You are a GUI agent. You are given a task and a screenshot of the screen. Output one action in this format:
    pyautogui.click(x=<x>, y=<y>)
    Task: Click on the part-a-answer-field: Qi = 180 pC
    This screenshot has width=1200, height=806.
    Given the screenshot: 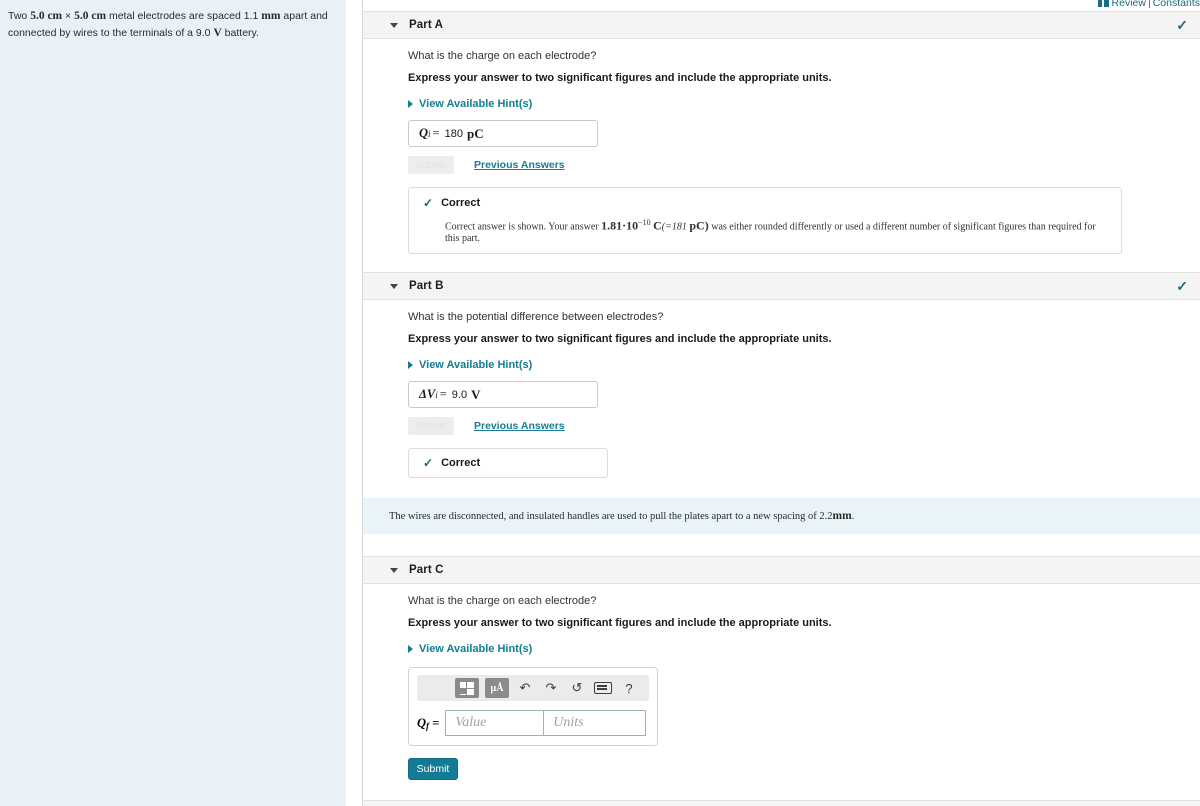 What is the action you would take?
    pyautogui.click(x=503, y=133)
    